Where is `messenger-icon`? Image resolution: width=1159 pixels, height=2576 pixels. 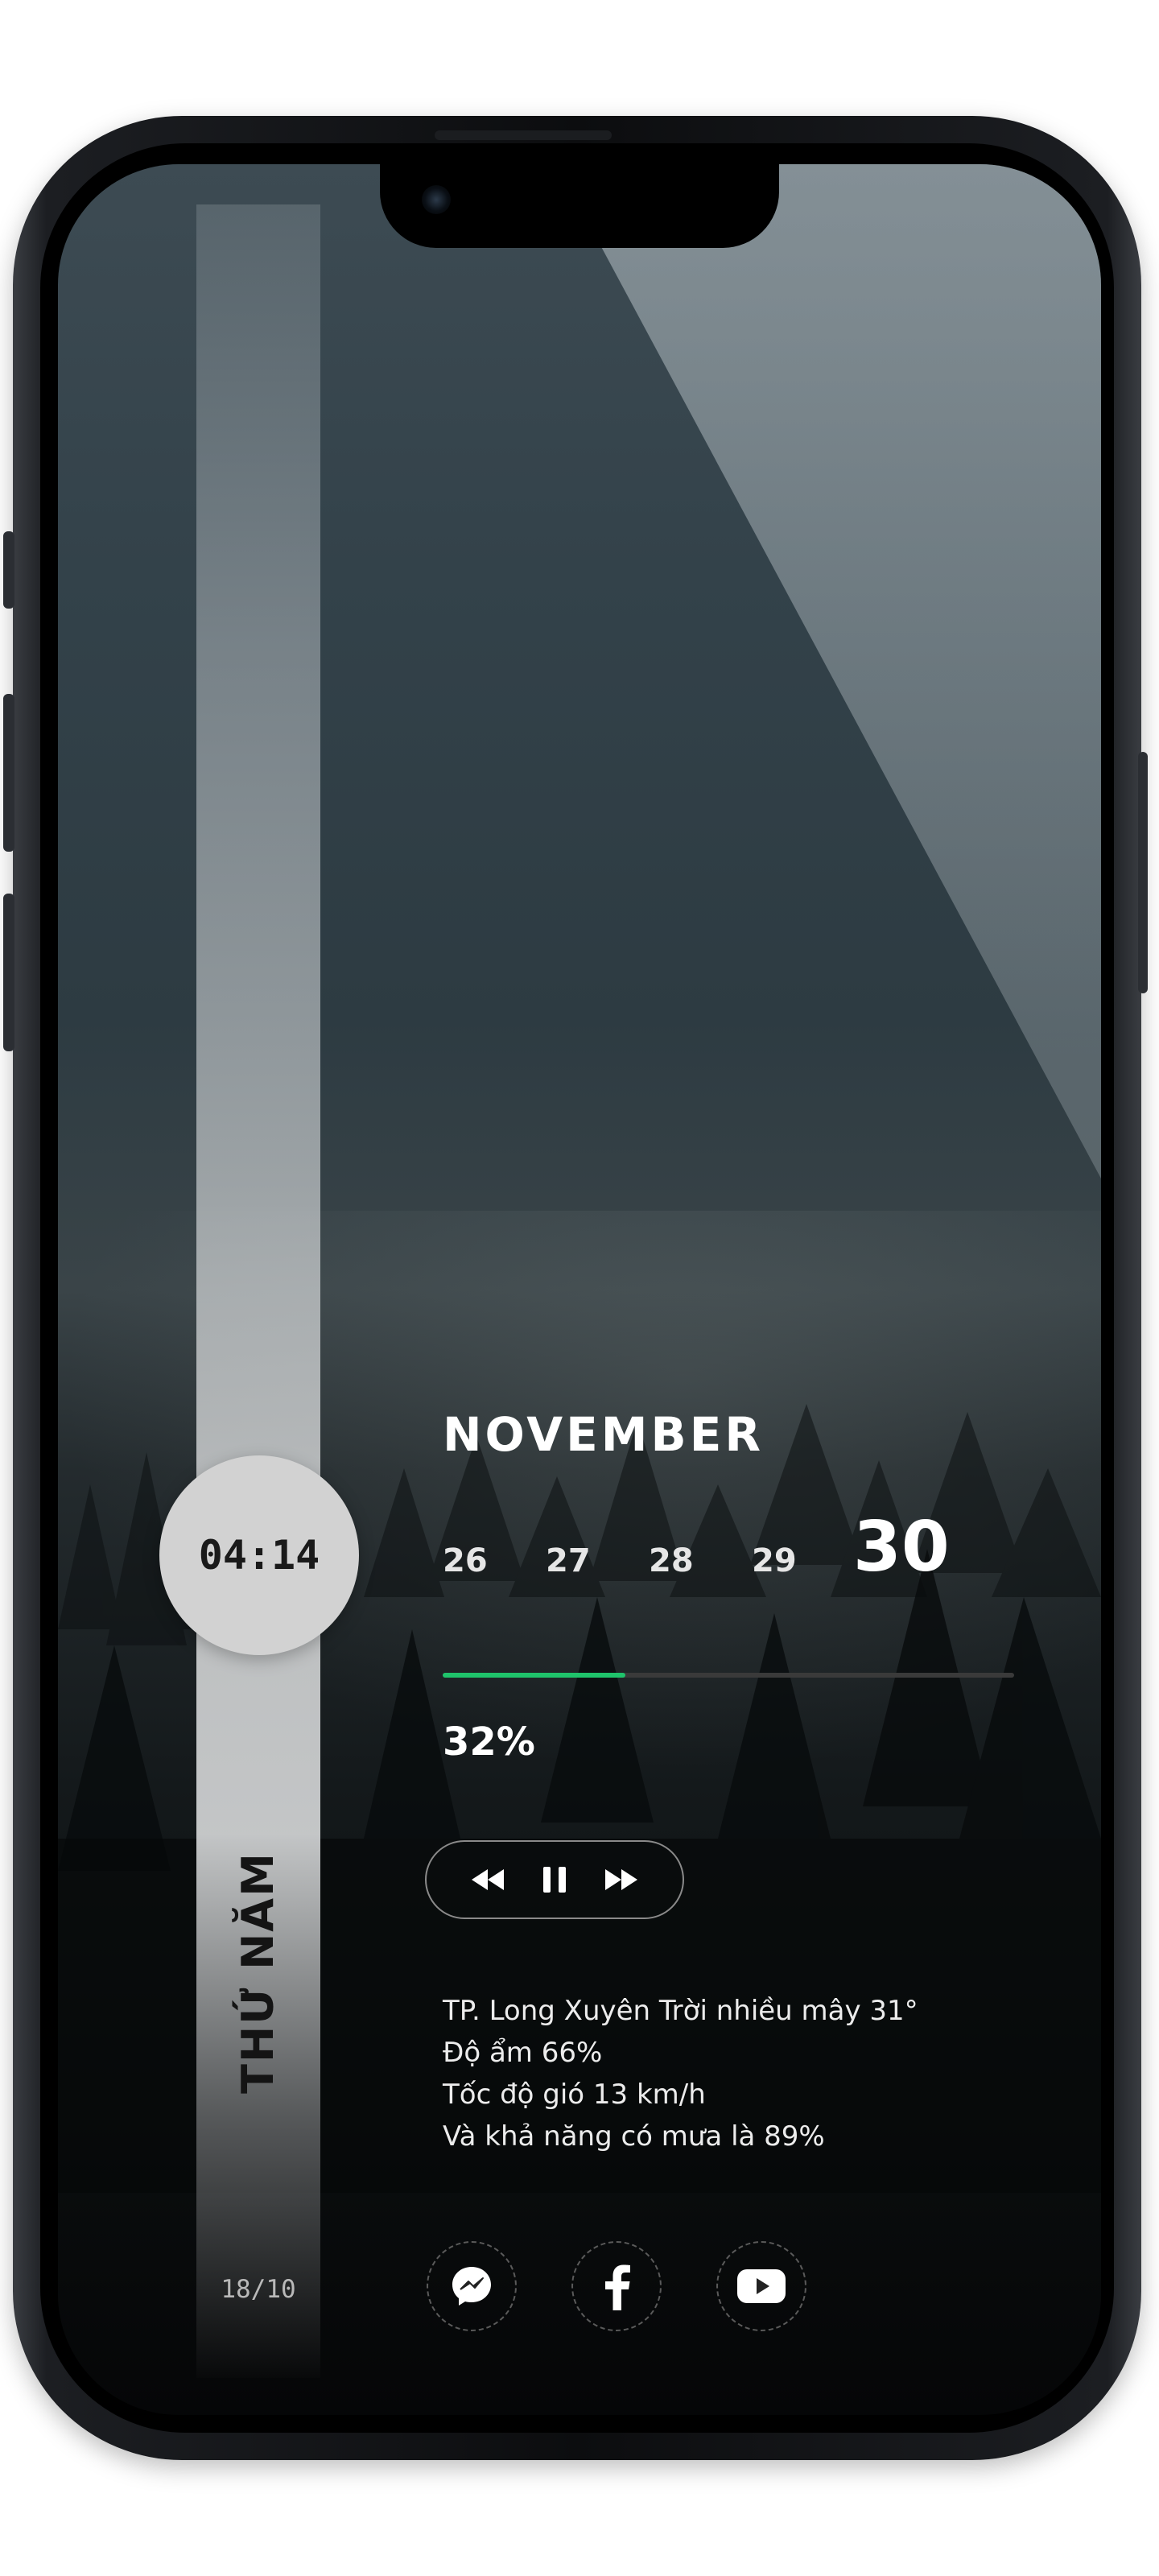 messenger-icon is located at coordinates (472, 2286).